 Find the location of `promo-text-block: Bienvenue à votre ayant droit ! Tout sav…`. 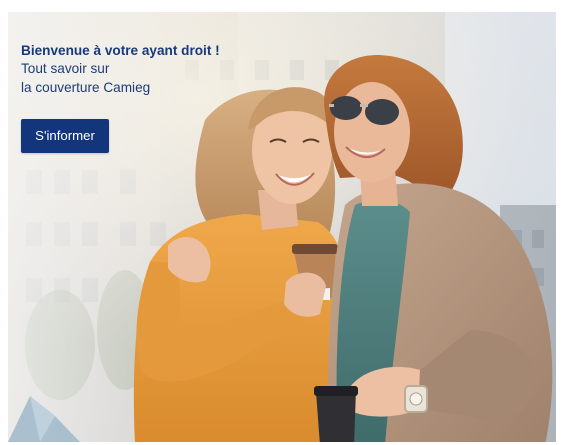

promo-text-block: Bienvenue à votre ayant droit ! Tout sav… is located at coordinates (161, 69).